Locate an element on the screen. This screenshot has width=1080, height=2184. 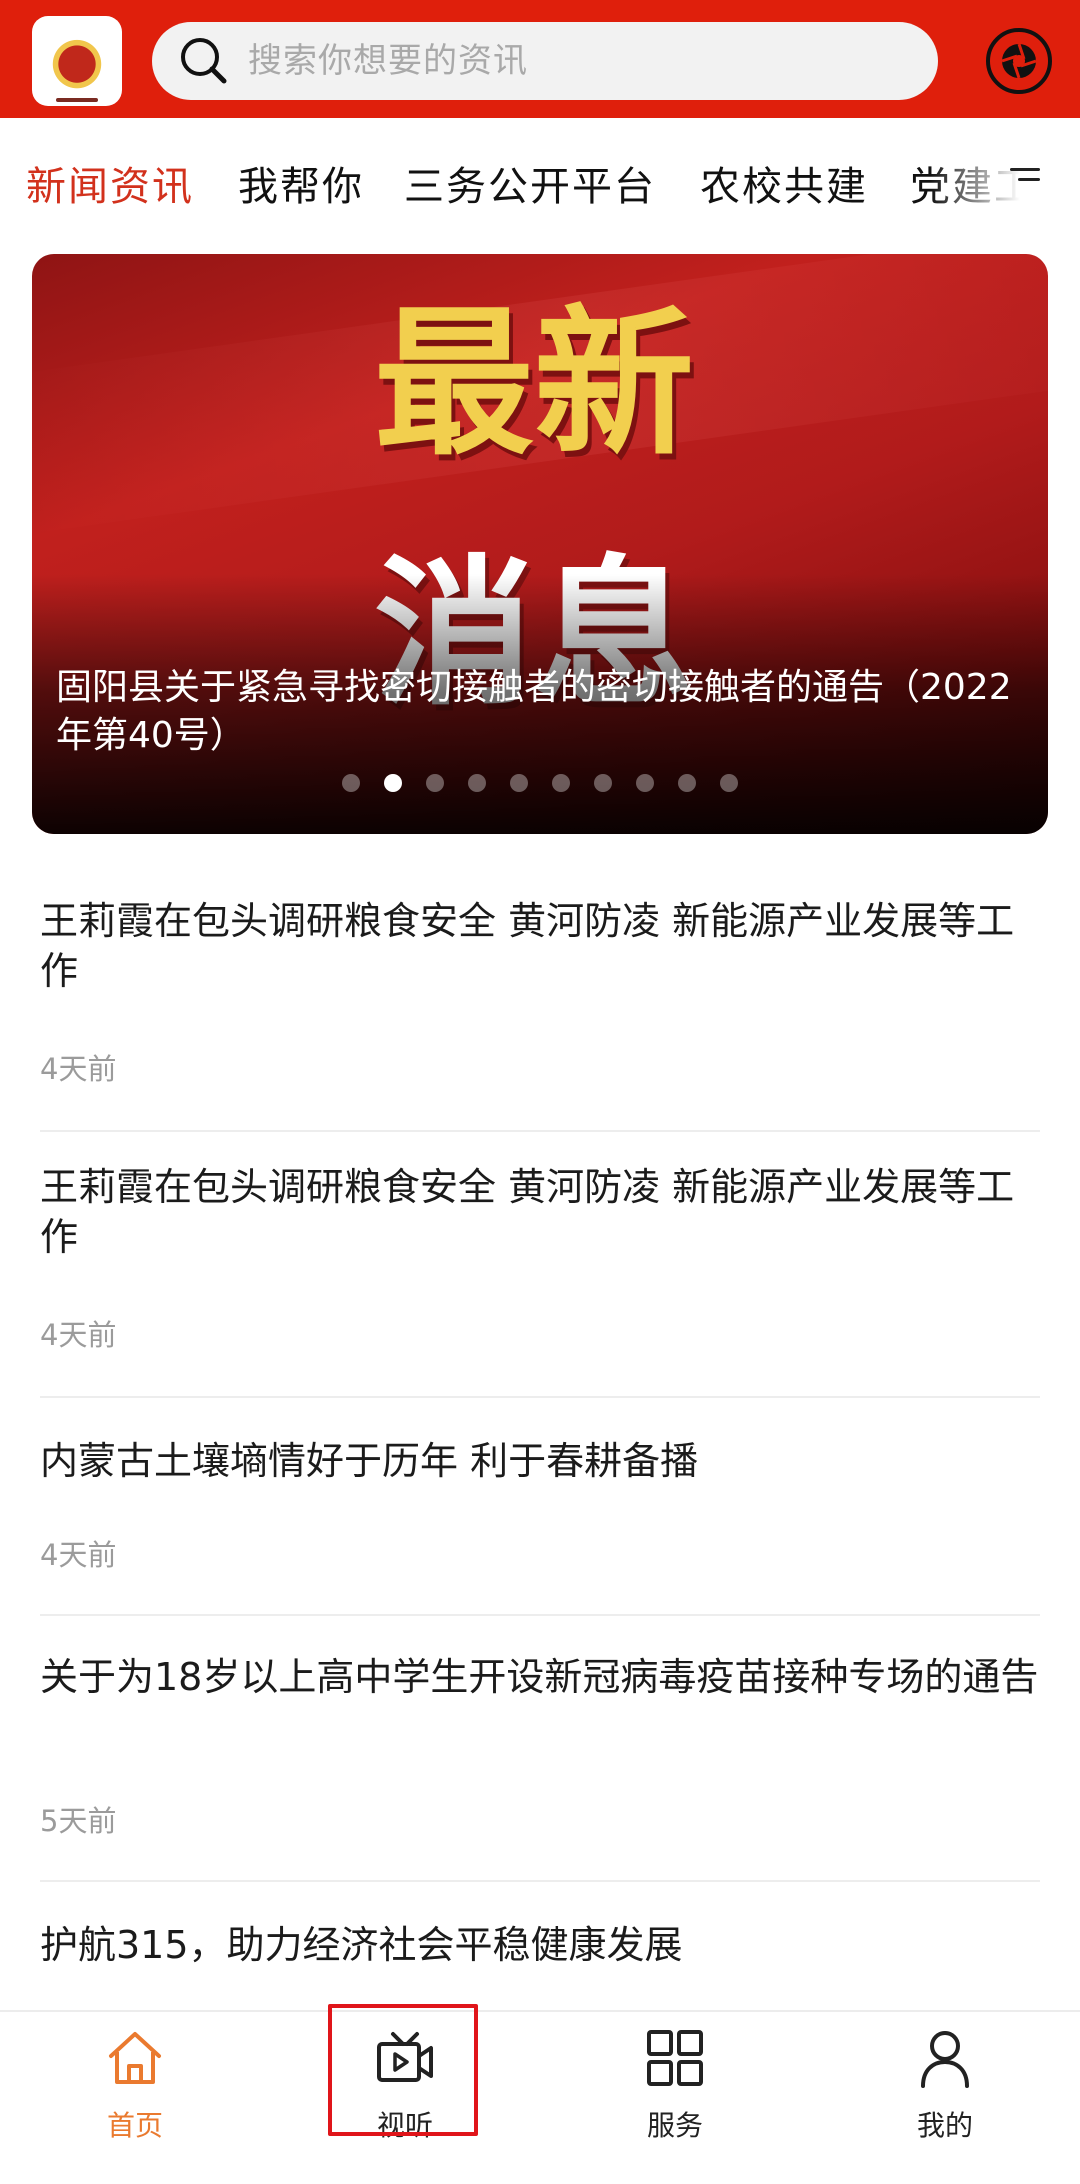
news-time: 5天前 is located at coordinates (78, 1821).